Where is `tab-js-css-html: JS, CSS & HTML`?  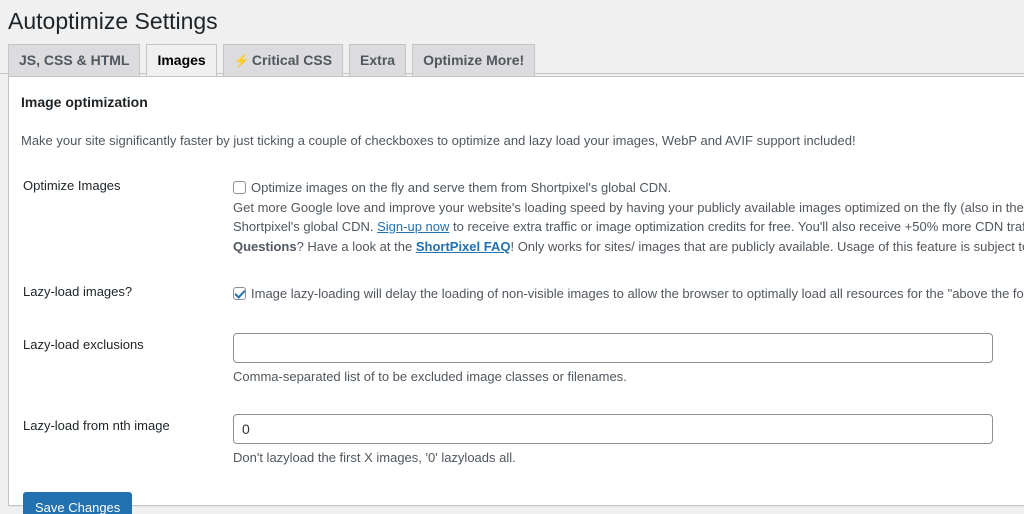
tab-js-css-html: JS, CSS & HTML is located at coordinates (74, 60).